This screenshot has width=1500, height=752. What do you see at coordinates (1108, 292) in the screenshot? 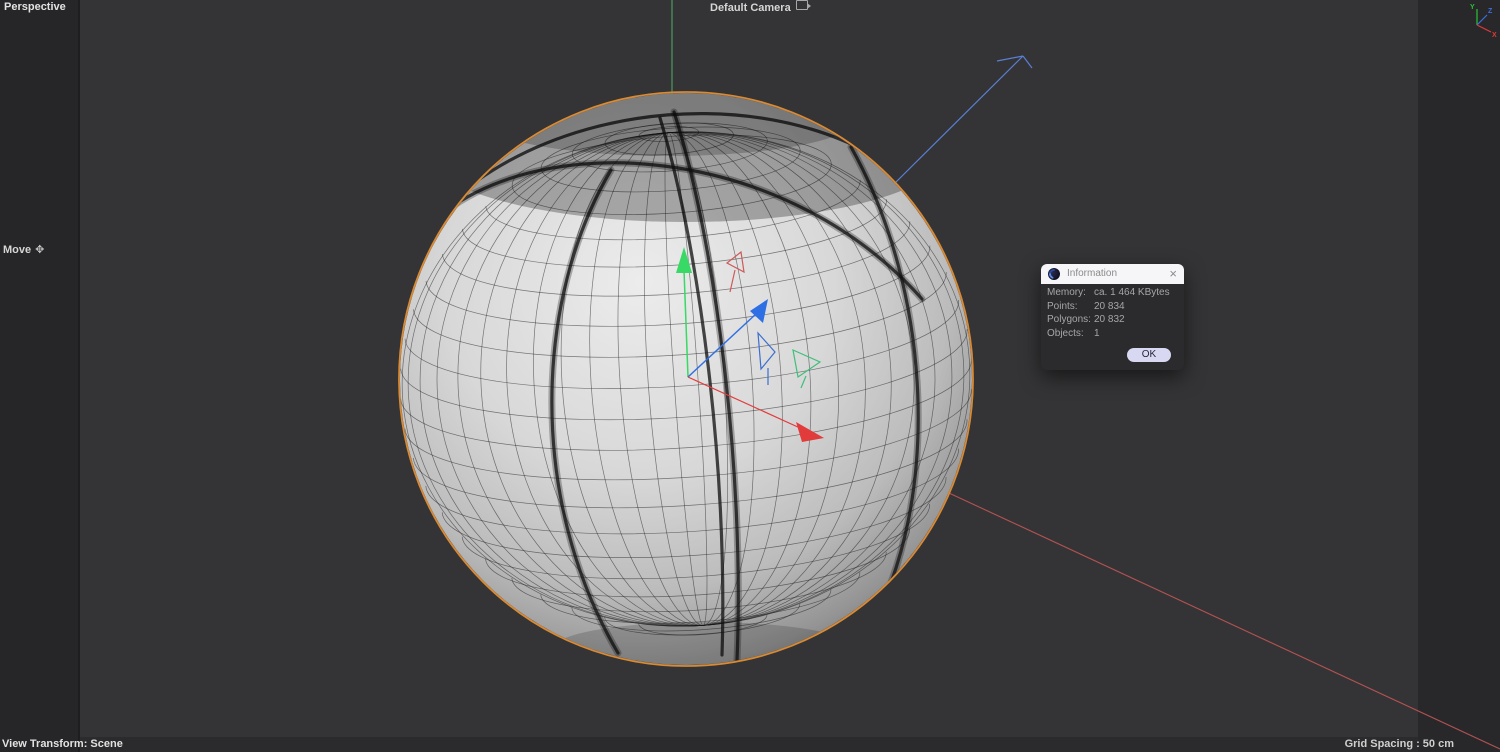
I see `stat-row-memory: Memory: ca. 1 464 KBytes` at bounding box center [1108, 292].